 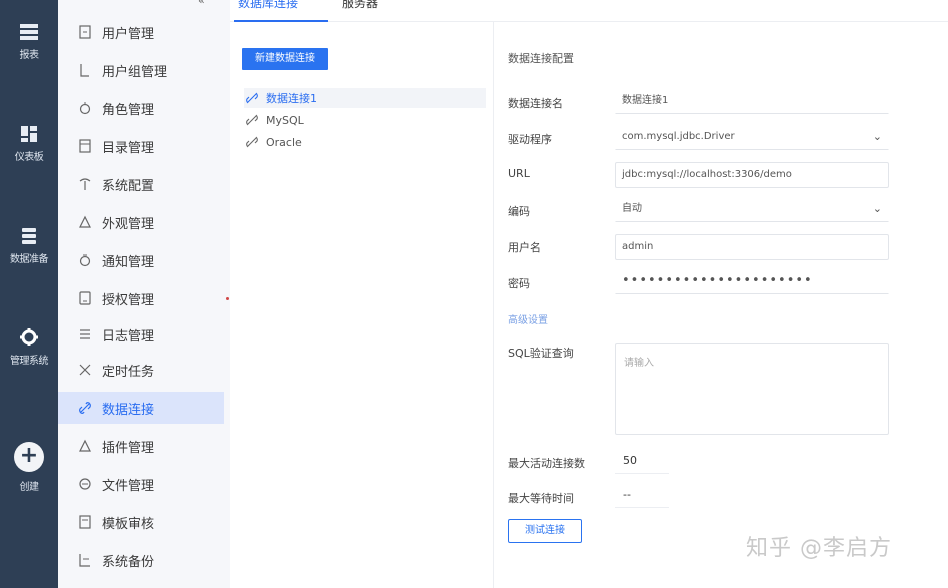 I want to click on indicator-dot, so click(x=227, y=298).